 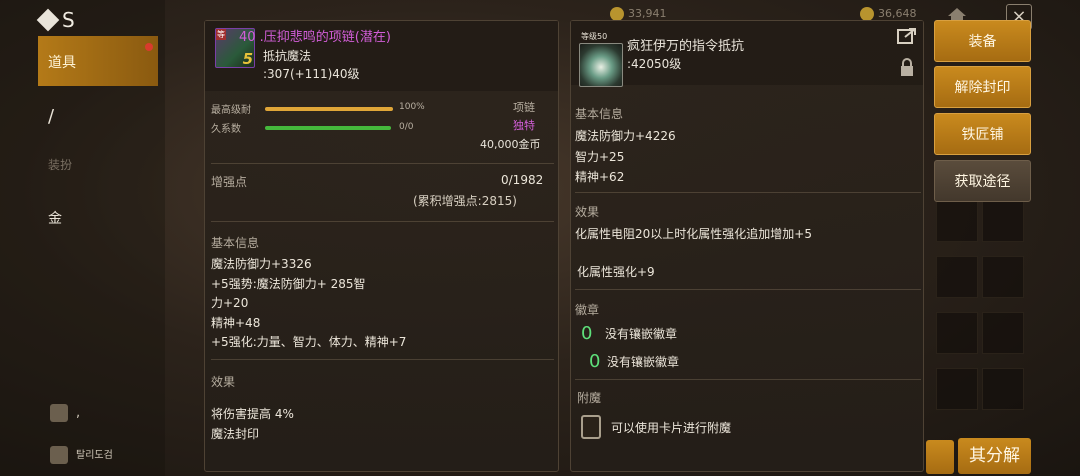 I want to click on slot-type: 项链, so click(x=524, y=107).